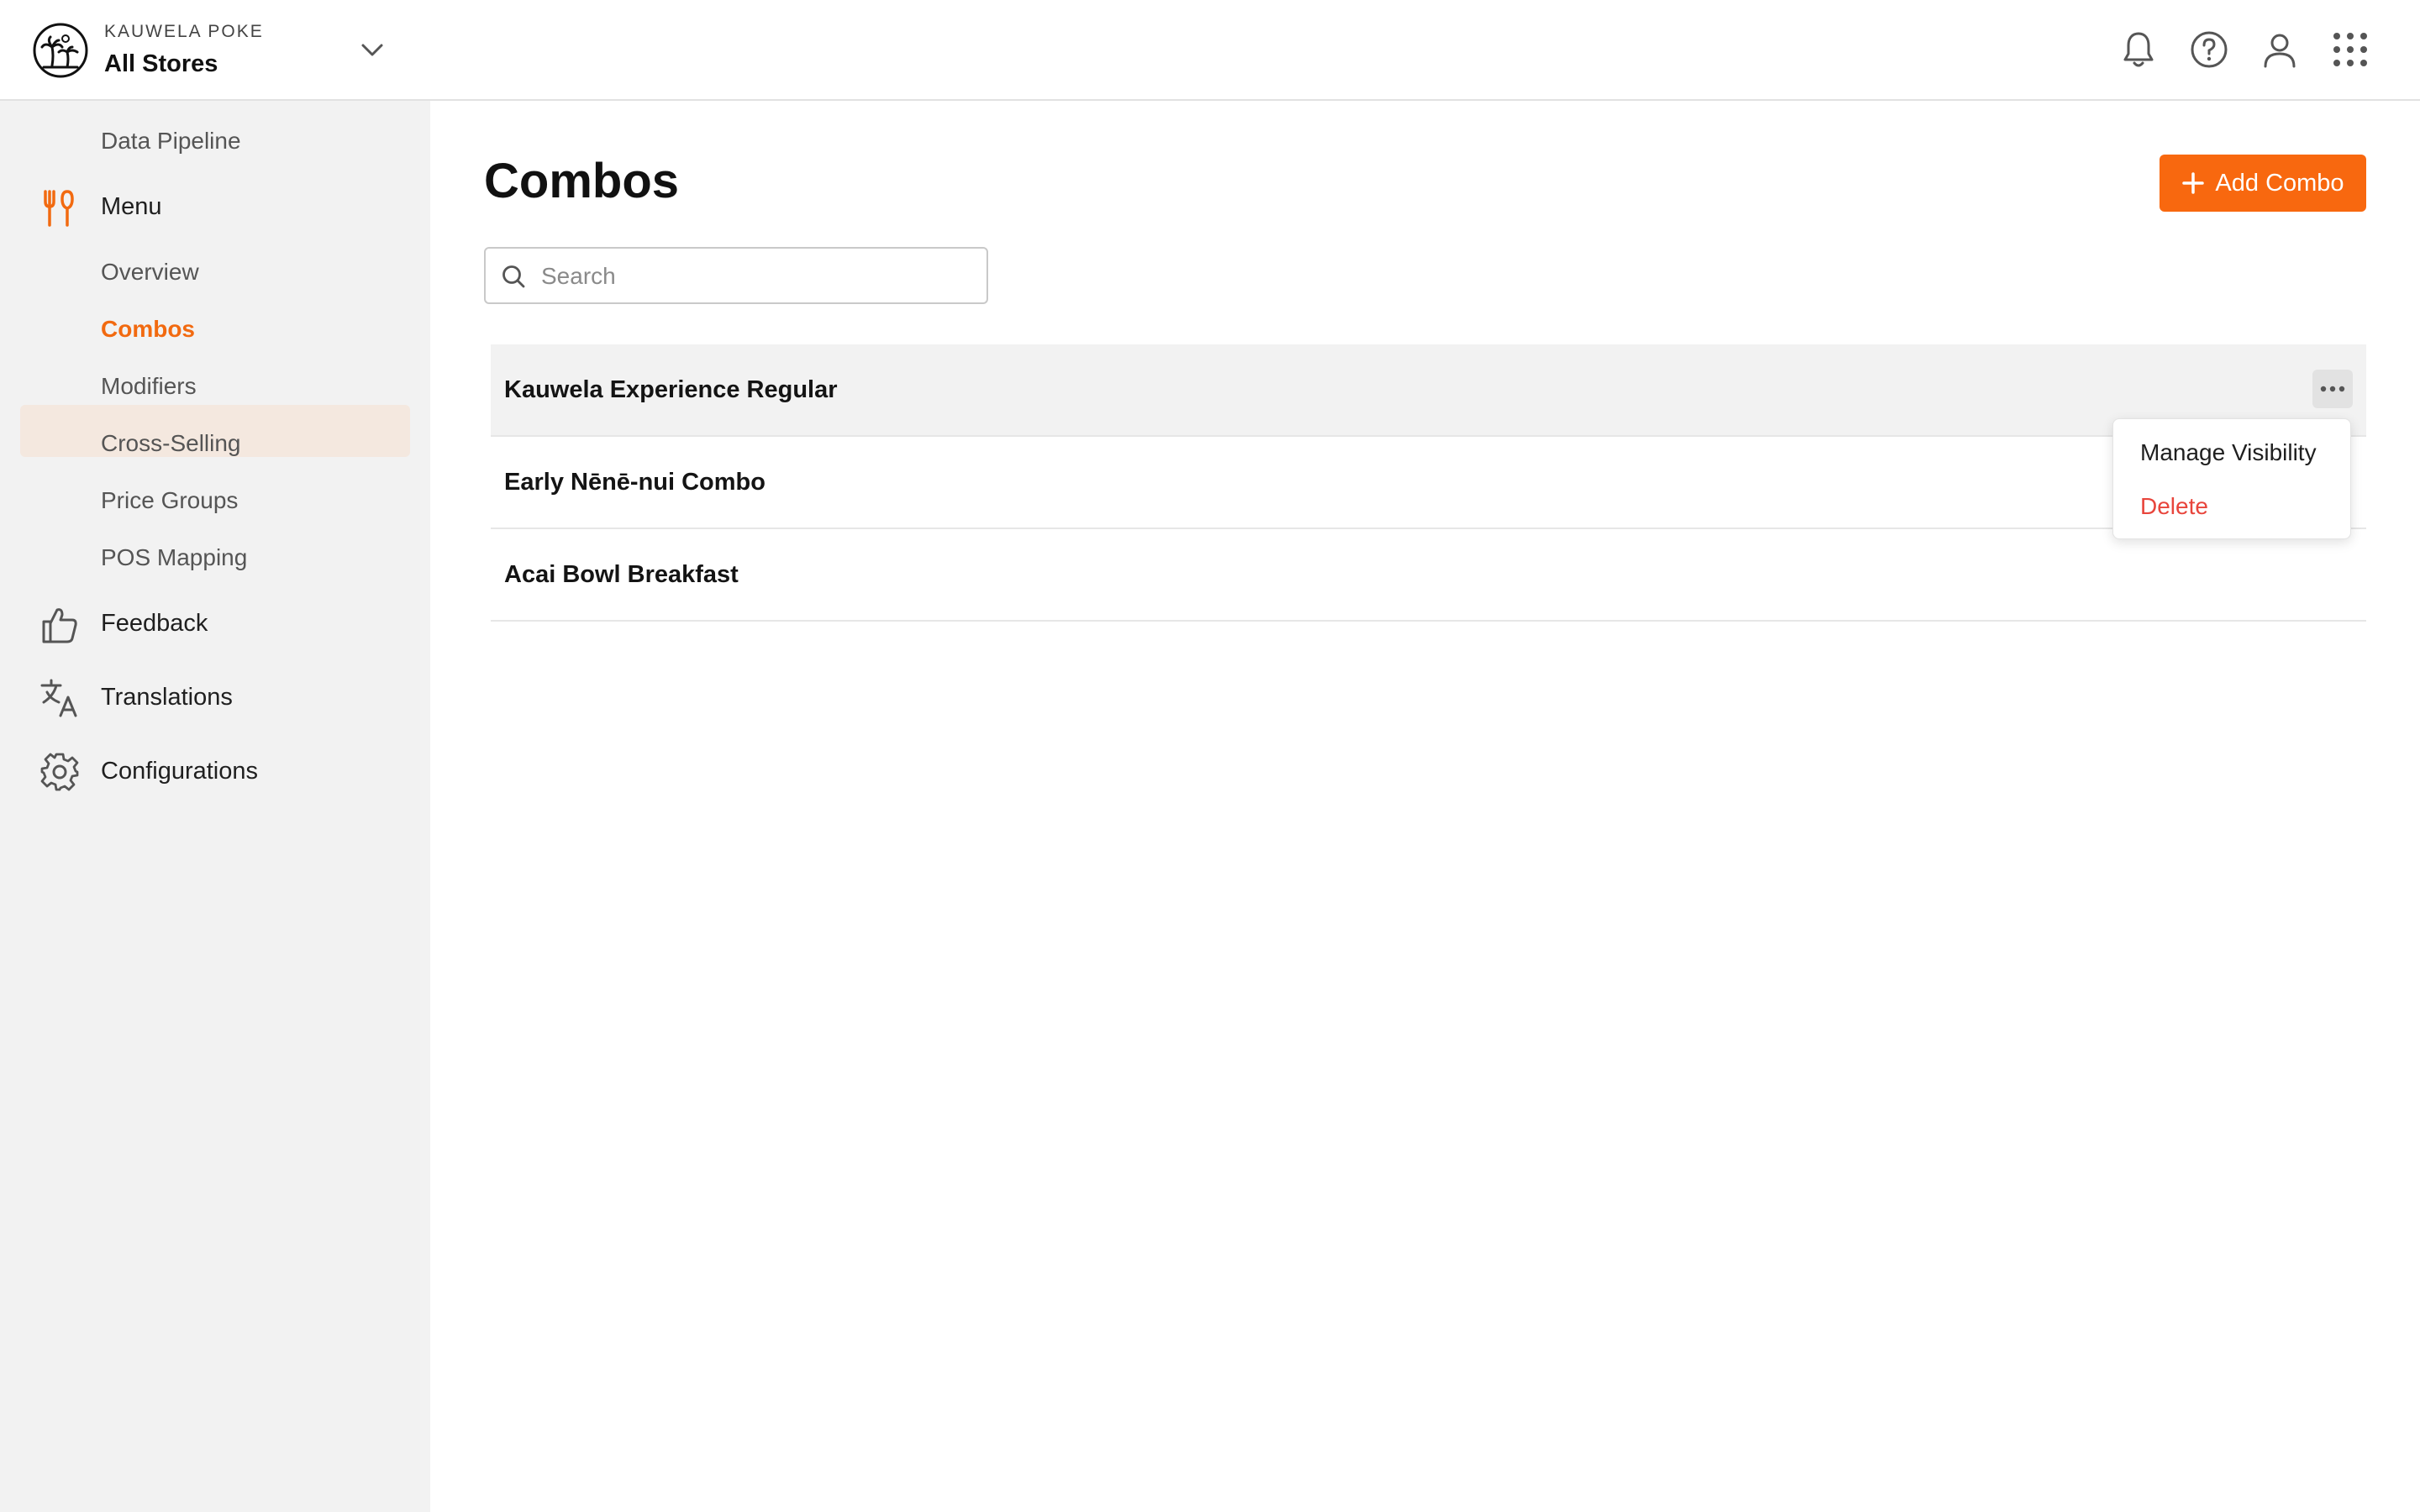  Describe the element at coordinates (2231, 478) in the screenshot. I see `row-actions-menu: Manage Visibility Delete` at that location.